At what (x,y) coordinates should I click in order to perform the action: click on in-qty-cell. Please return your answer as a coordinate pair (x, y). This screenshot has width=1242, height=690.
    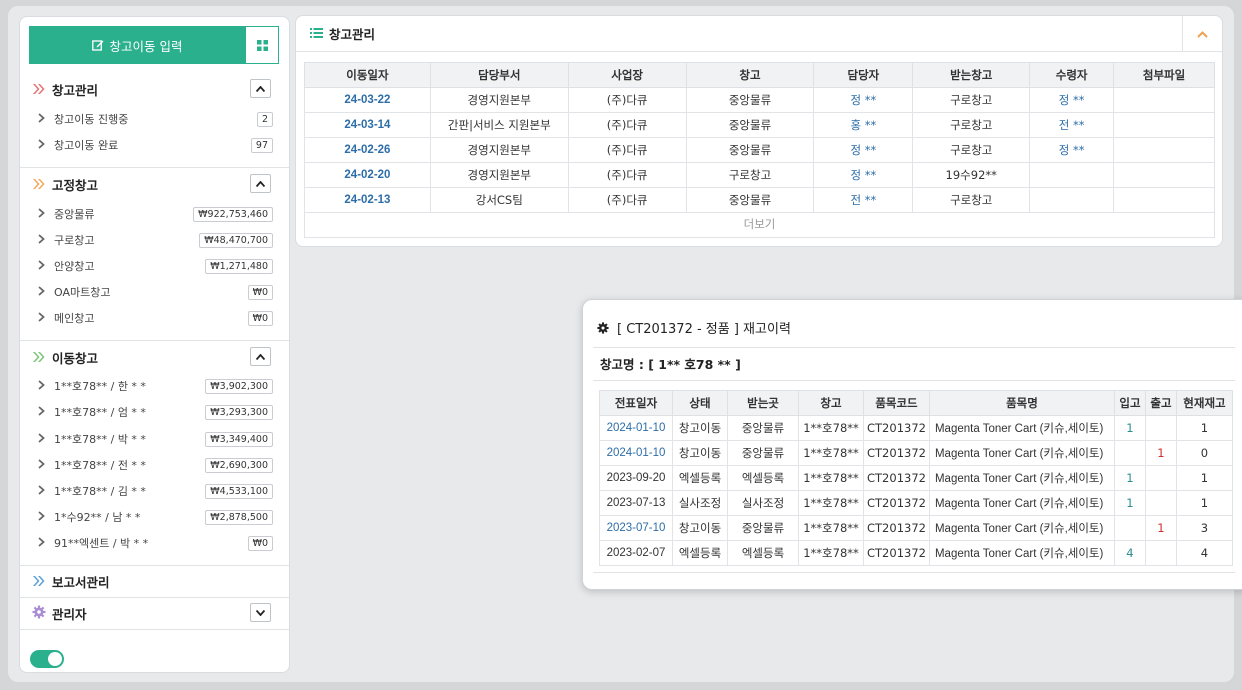
    Looking at the image, I should click on (1129, 528).